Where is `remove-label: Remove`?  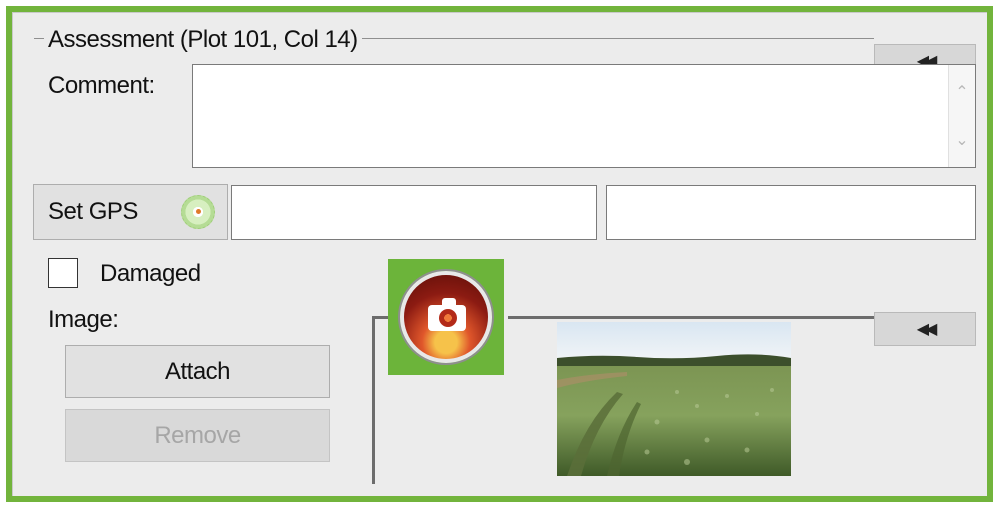 remove-label: Remove is located at coordinates (197, 435).